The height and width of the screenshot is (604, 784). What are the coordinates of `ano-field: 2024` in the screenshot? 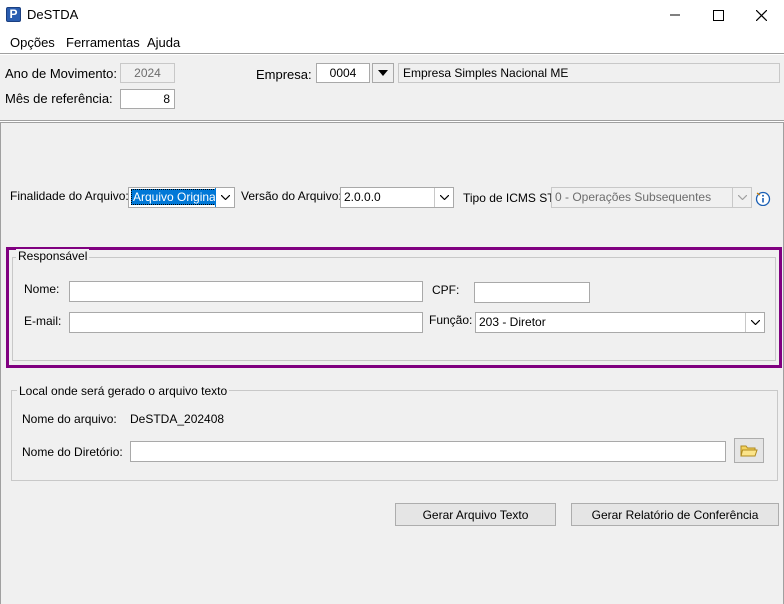 It's located at (147, 73).